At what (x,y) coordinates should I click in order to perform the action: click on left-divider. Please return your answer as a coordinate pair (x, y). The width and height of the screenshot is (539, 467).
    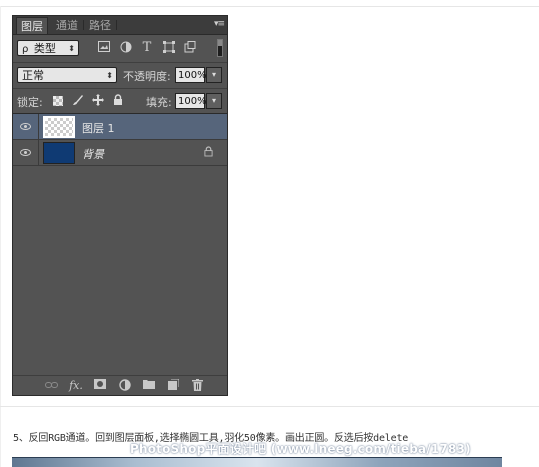
    Looking at the image, I should click on (0, 236).